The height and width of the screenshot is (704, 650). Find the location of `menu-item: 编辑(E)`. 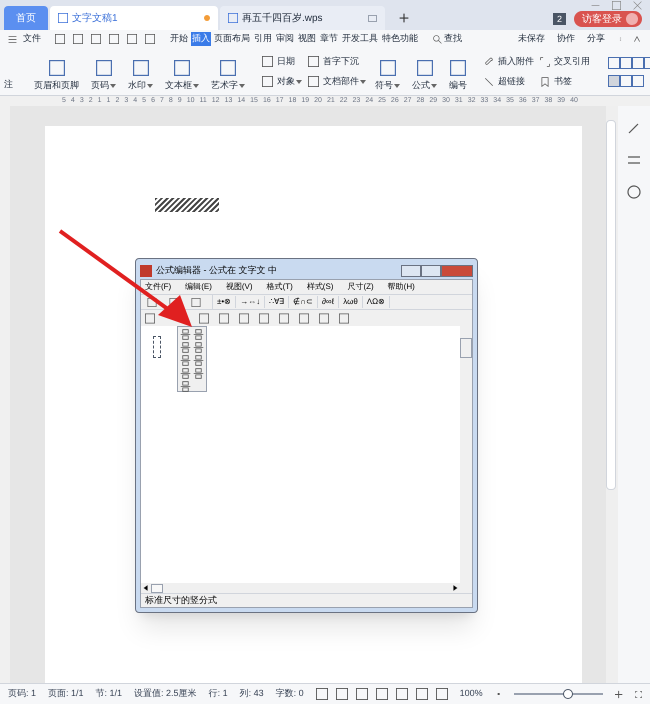

menu-item: 编辑(E) is located at coordinates (198, 287).